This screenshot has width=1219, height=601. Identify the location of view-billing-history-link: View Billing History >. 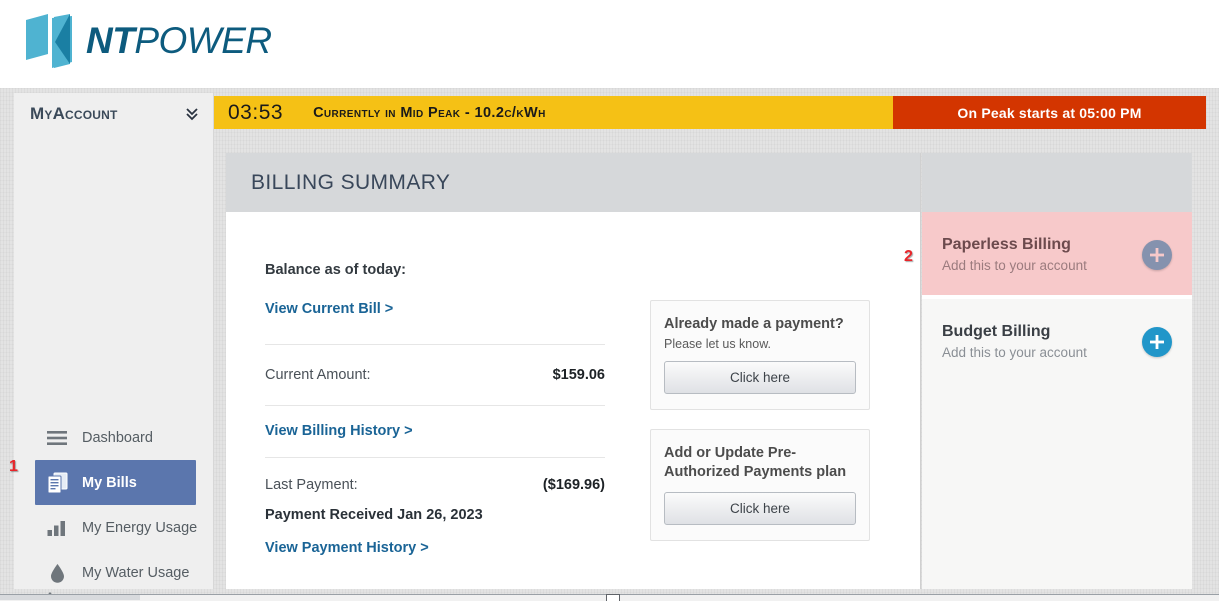
(339, 431).